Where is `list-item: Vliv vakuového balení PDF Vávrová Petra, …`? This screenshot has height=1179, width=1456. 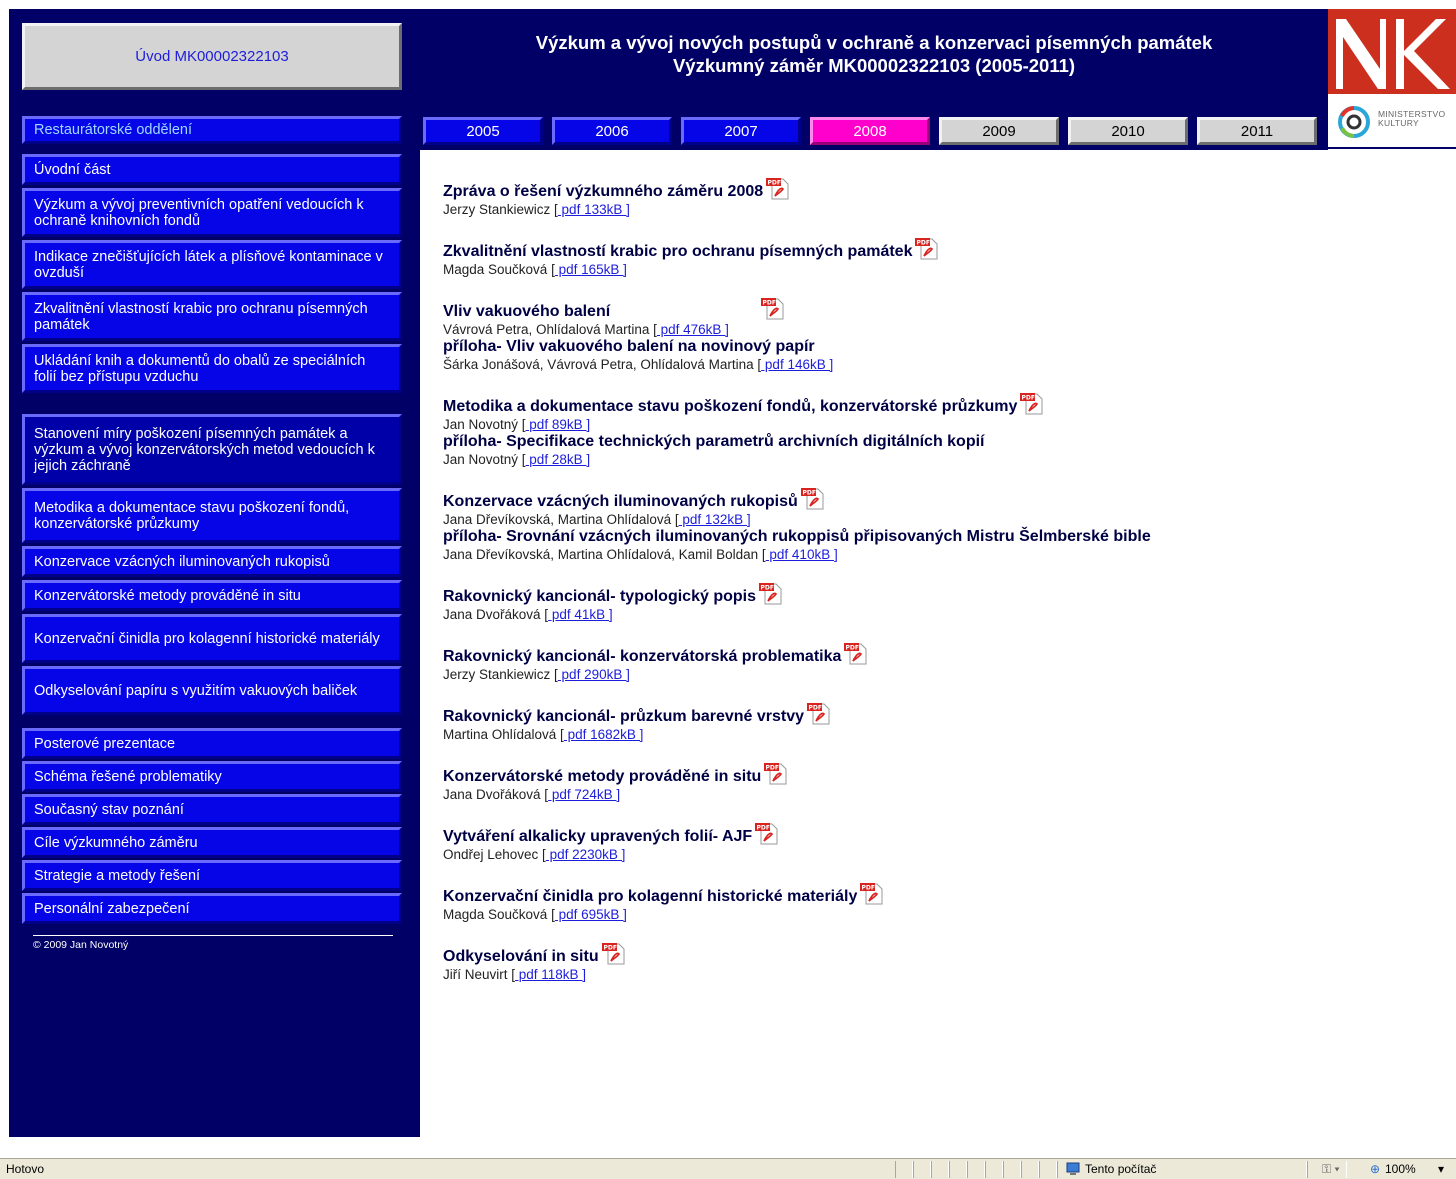 list-item: Vliv vakuového balení PDF Vávrová Petra, … is located at coordinates (943, 333).